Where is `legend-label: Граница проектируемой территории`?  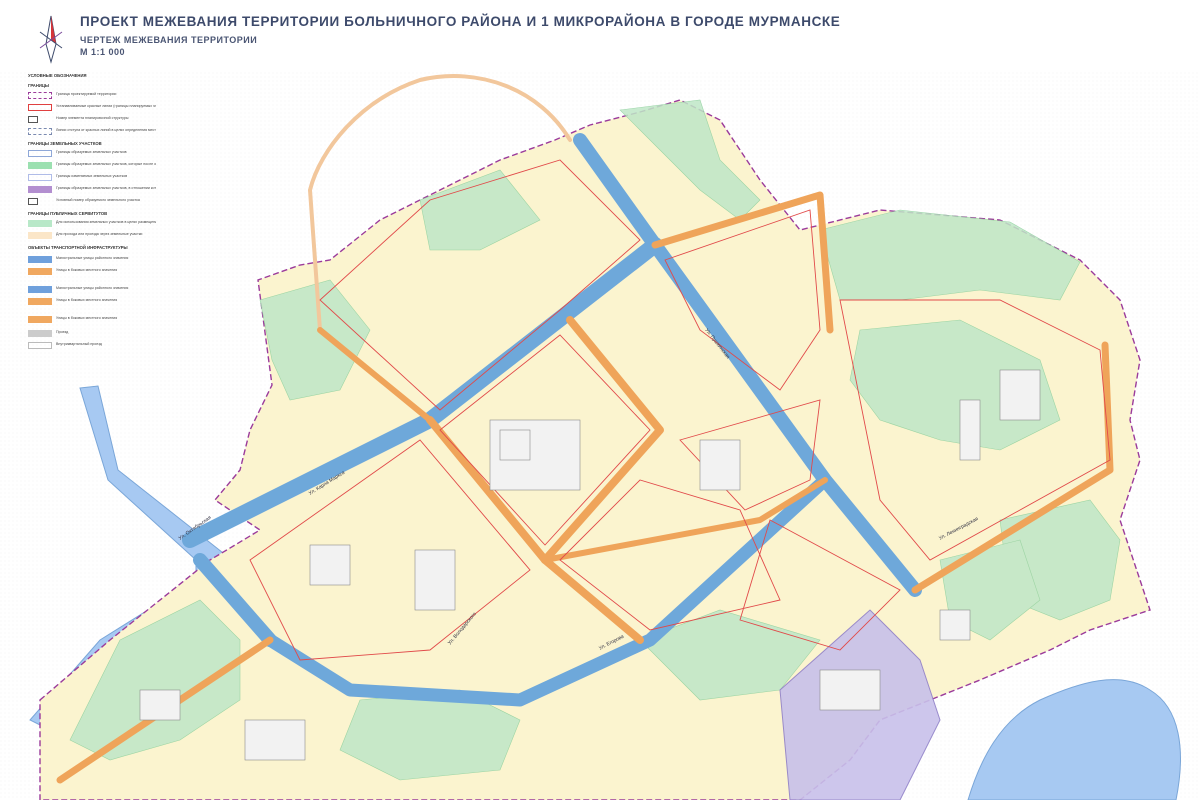 legend-label: Граница проектируемой территории is located at coordinates (86, 94).